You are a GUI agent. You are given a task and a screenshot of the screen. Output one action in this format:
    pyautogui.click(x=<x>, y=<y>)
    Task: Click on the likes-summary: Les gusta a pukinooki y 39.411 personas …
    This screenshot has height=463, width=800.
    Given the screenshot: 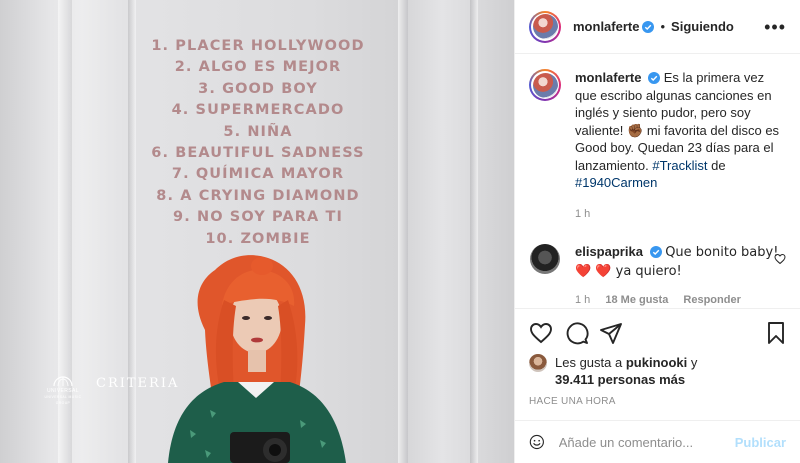 What is the action you would take?
    pyautogui.click(x=657, y=371)
    